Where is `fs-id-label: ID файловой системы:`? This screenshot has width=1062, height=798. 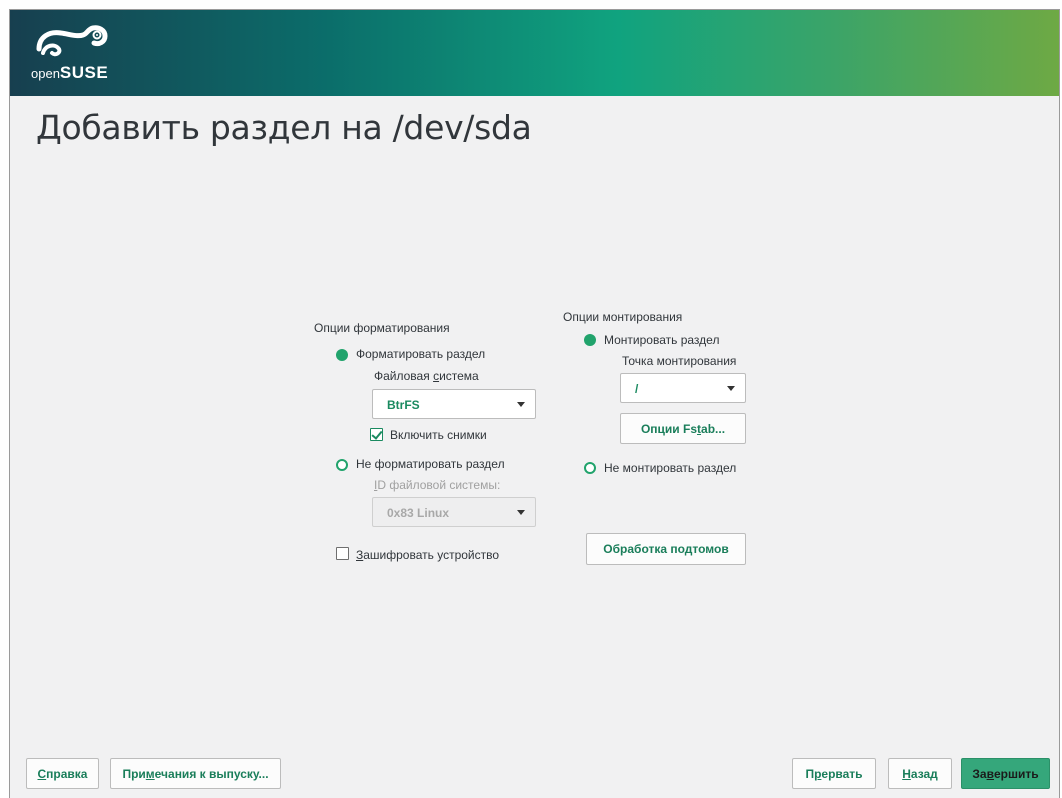
fs-id-label: ID файловой системы: is located at coordinates (437, 485).